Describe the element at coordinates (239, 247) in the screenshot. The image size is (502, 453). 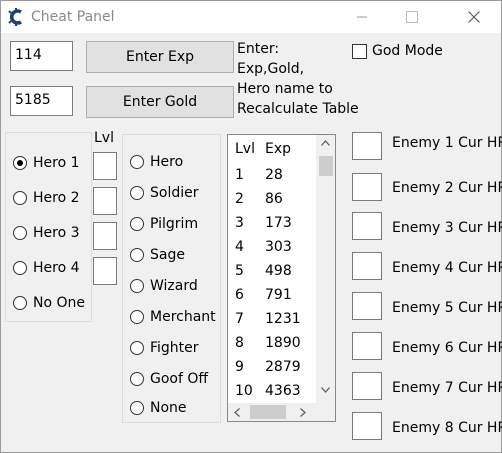
I see `table-cell-lvl: 4` at that location.